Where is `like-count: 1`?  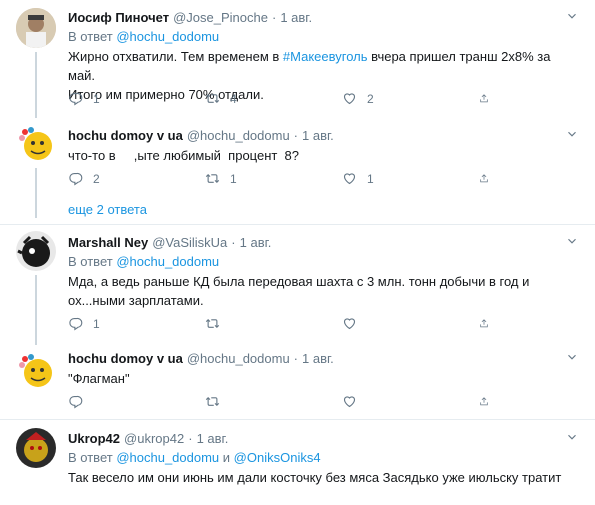 like-count: 1 is located at coordinates (370, 178).